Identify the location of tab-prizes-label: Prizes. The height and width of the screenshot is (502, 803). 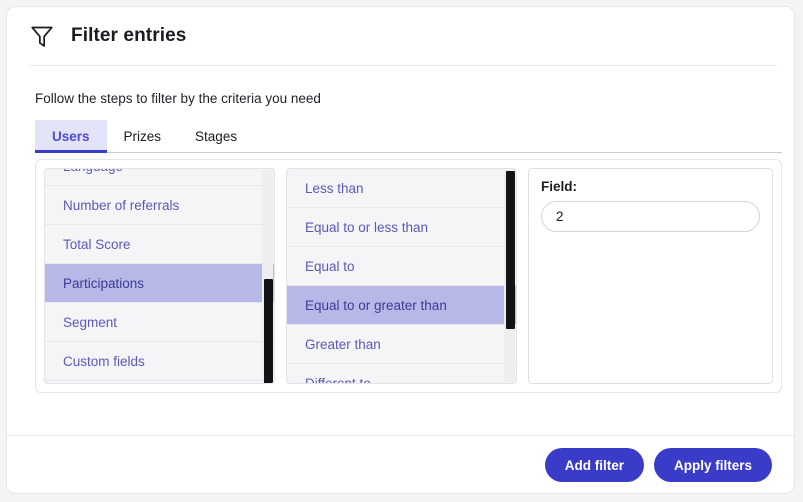
(142, 136).